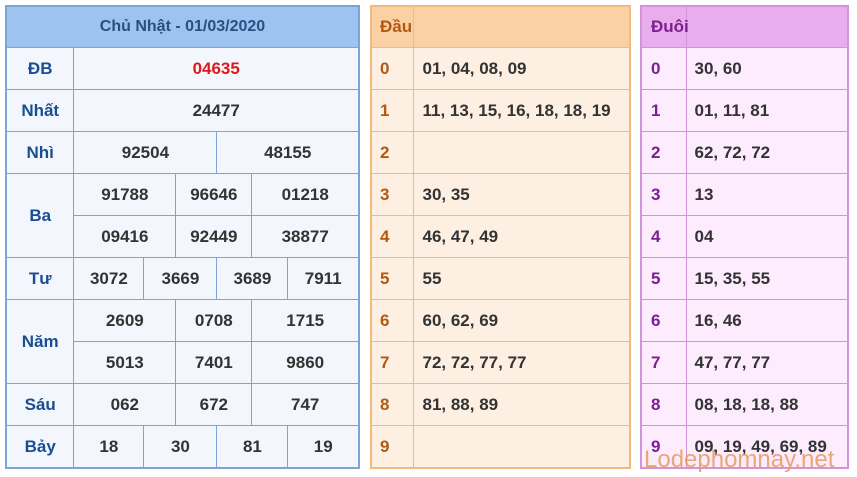 The height and width of the screenshot is (477, 857). I want to click on prize-nam-value: 1715, so click(305, 320).